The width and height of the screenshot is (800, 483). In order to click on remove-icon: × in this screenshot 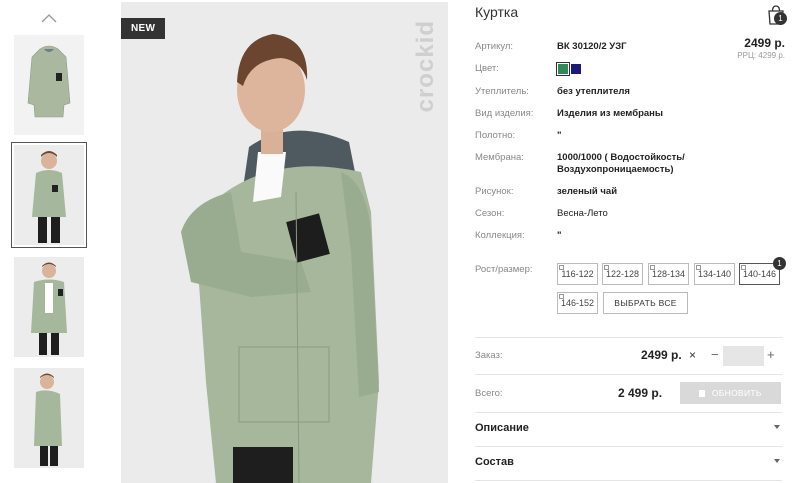, I will do `click(692, 355)`.